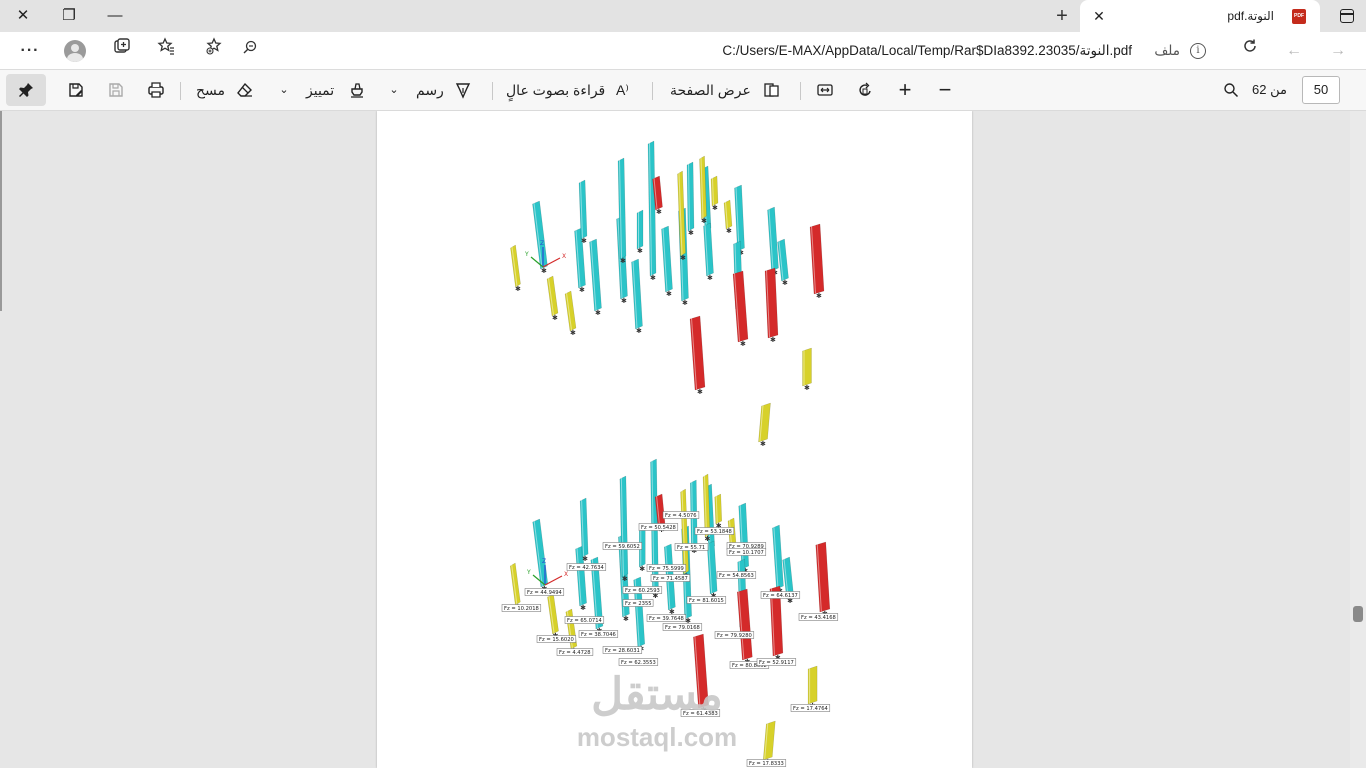  What do you see at coordinates (706, 601) in the screenshot?
I see `reaction-label: Fz = 81.6015` at bounding box center [706, 601].